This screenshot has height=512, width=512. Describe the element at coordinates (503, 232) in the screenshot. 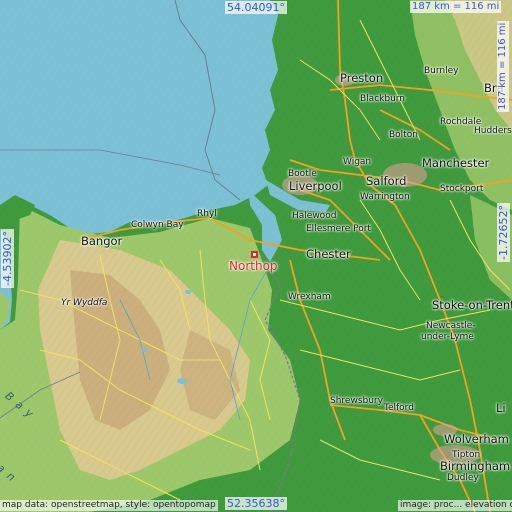

I see `right-longitude: -1.72652°` at that location.